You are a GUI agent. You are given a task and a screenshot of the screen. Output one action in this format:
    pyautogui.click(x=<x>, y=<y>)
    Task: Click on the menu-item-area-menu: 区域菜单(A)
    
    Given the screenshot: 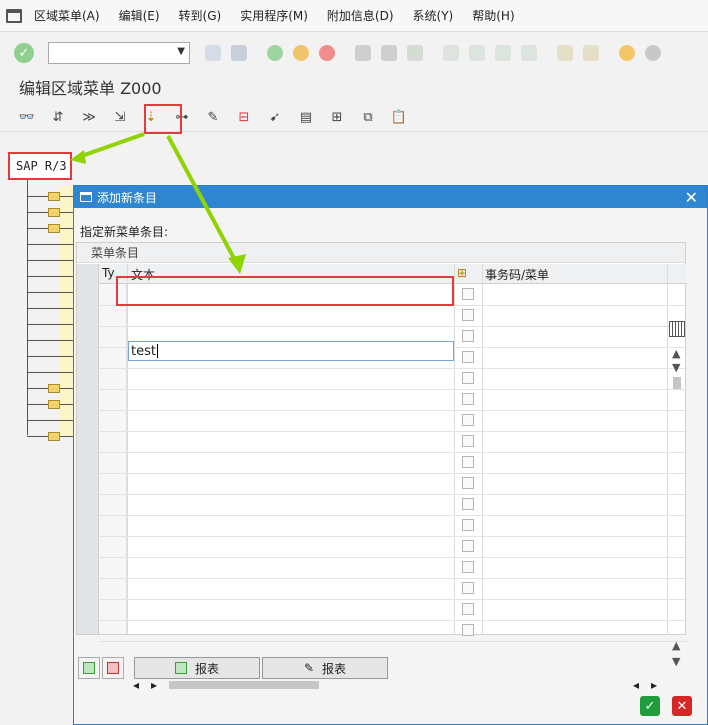 What is the action you would take?
    pyautogui.click(x=67, y=15)
    